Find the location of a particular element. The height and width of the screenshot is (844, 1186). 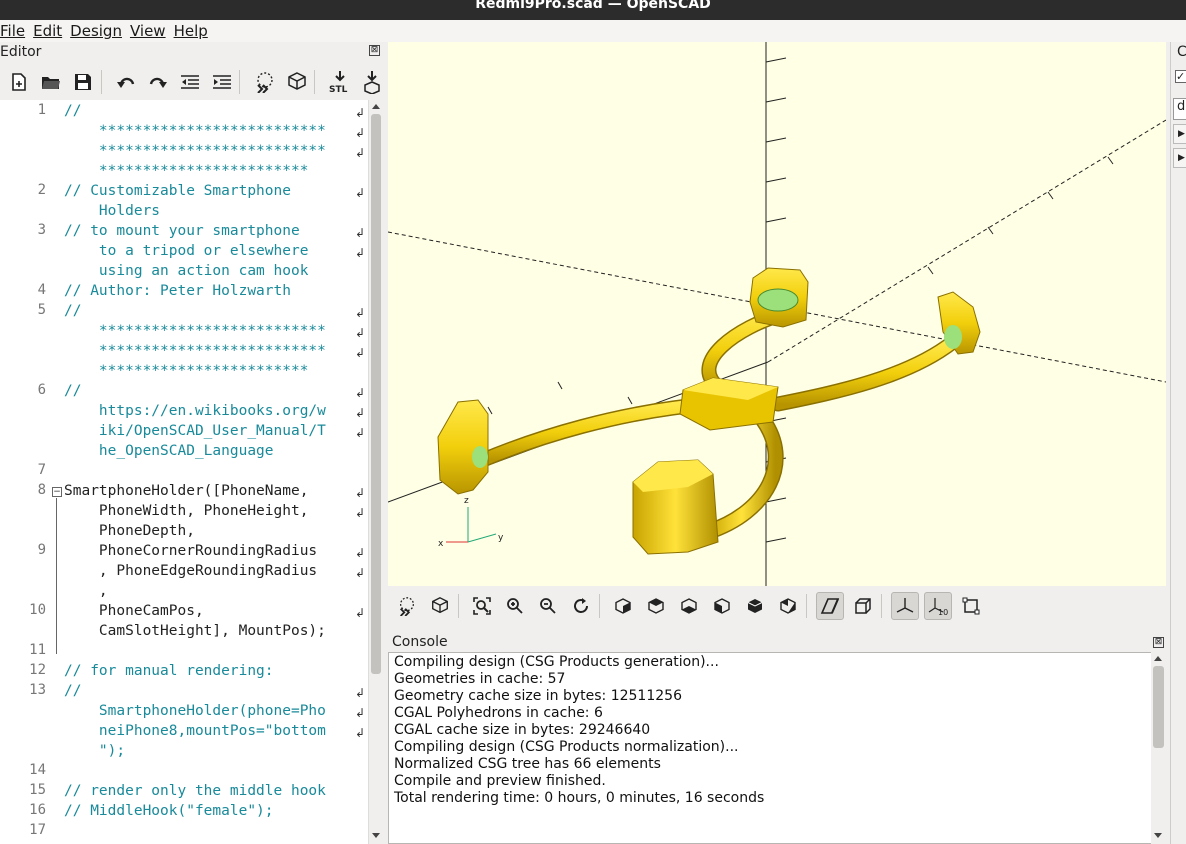

customizer-checkbox: ✓ is located at coordinates (1180, 76).